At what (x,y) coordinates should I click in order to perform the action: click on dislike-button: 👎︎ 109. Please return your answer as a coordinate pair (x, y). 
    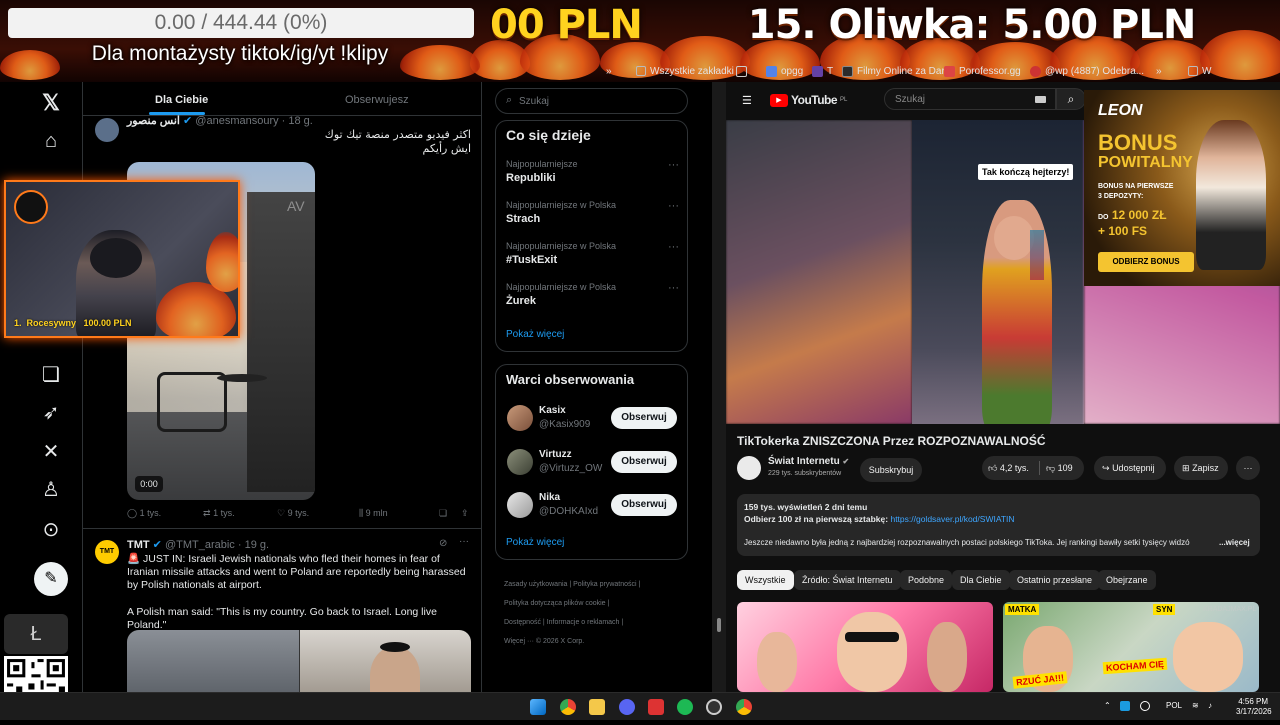
    Looking at the image, I should click on (1059, 468).